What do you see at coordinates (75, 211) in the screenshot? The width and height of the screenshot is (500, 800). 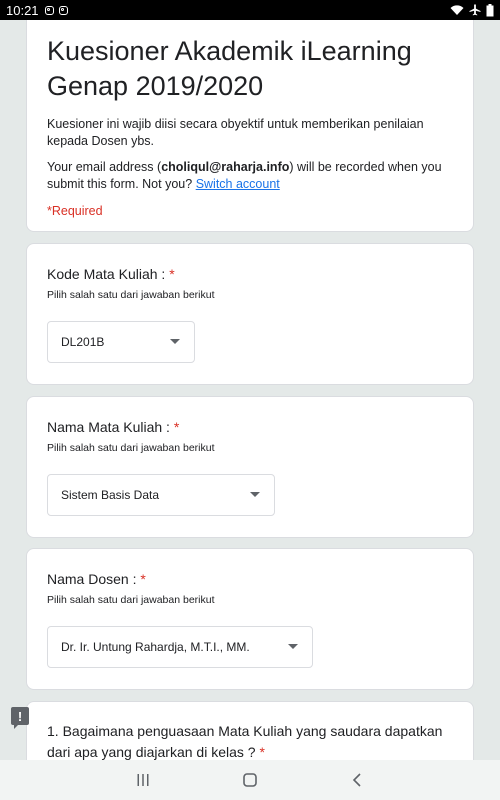 I see `required-note: *Required` at bounding box center [75, 211].